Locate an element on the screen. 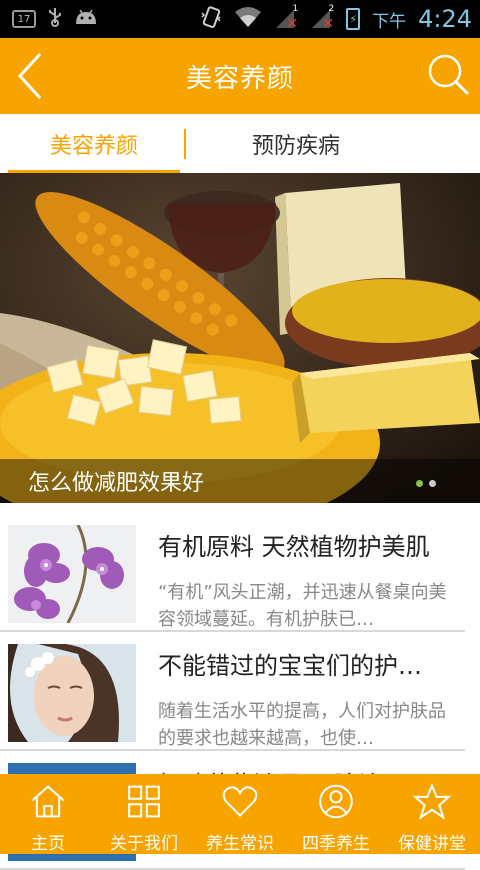  nav-lectures: 保健讲堂 is located at coordinates (432, 814).